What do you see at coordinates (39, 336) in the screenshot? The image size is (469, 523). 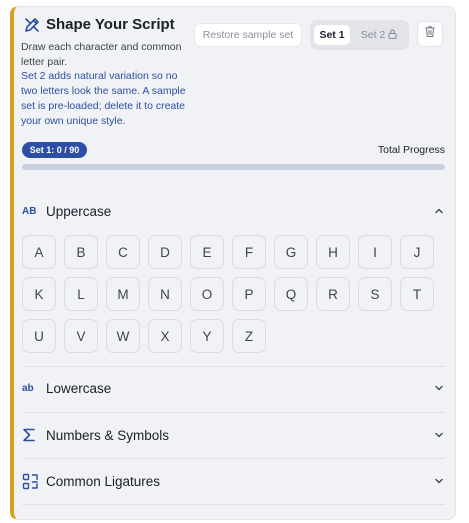 I see `letter-key-u: U` at bounding box center [39, 336].